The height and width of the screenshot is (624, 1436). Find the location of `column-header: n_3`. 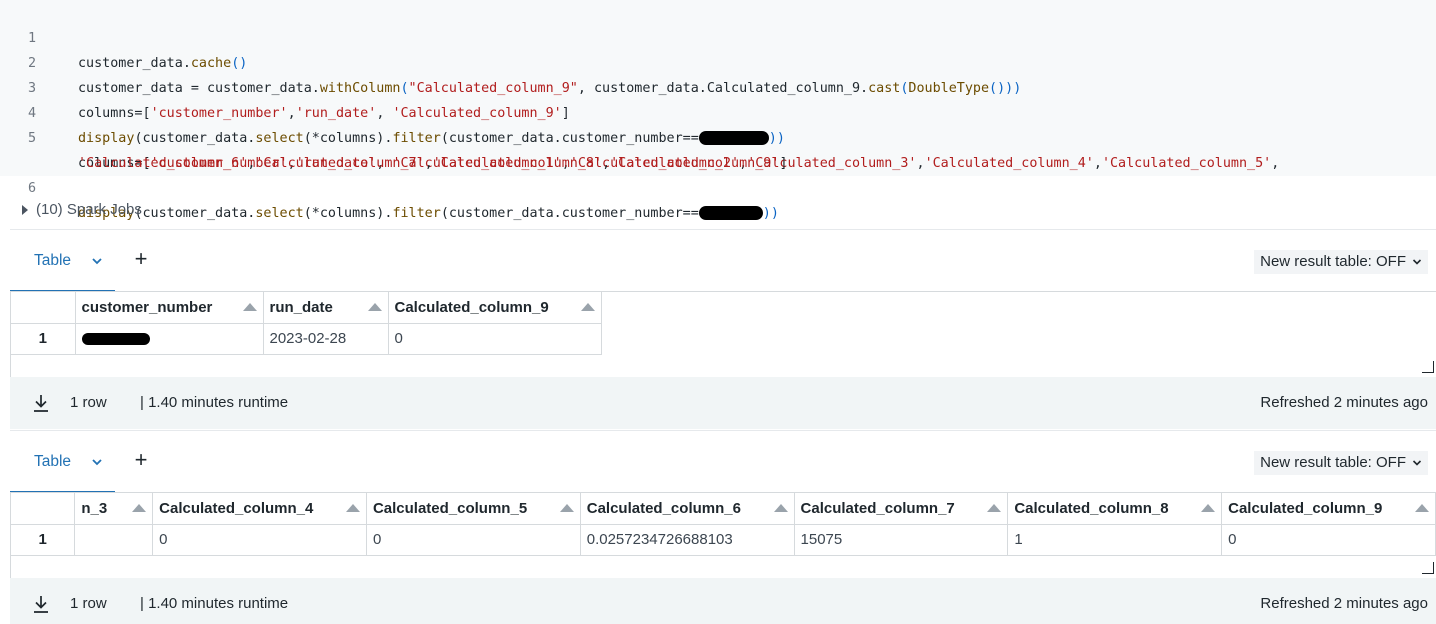

column-header: n_3 is located at coordinates (114, 509).